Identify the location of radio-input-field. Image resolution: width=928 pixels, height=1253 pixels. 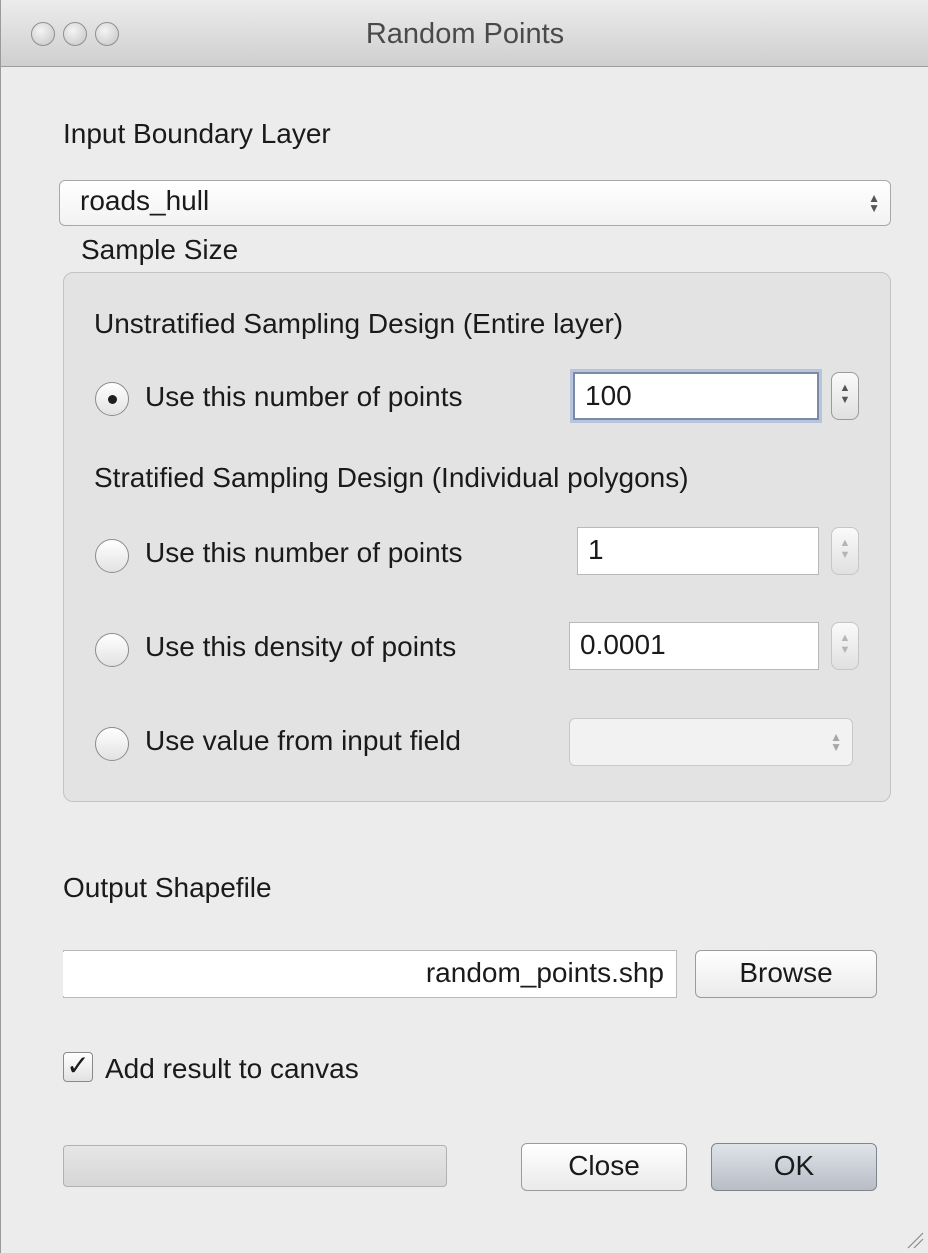
(112, 744).